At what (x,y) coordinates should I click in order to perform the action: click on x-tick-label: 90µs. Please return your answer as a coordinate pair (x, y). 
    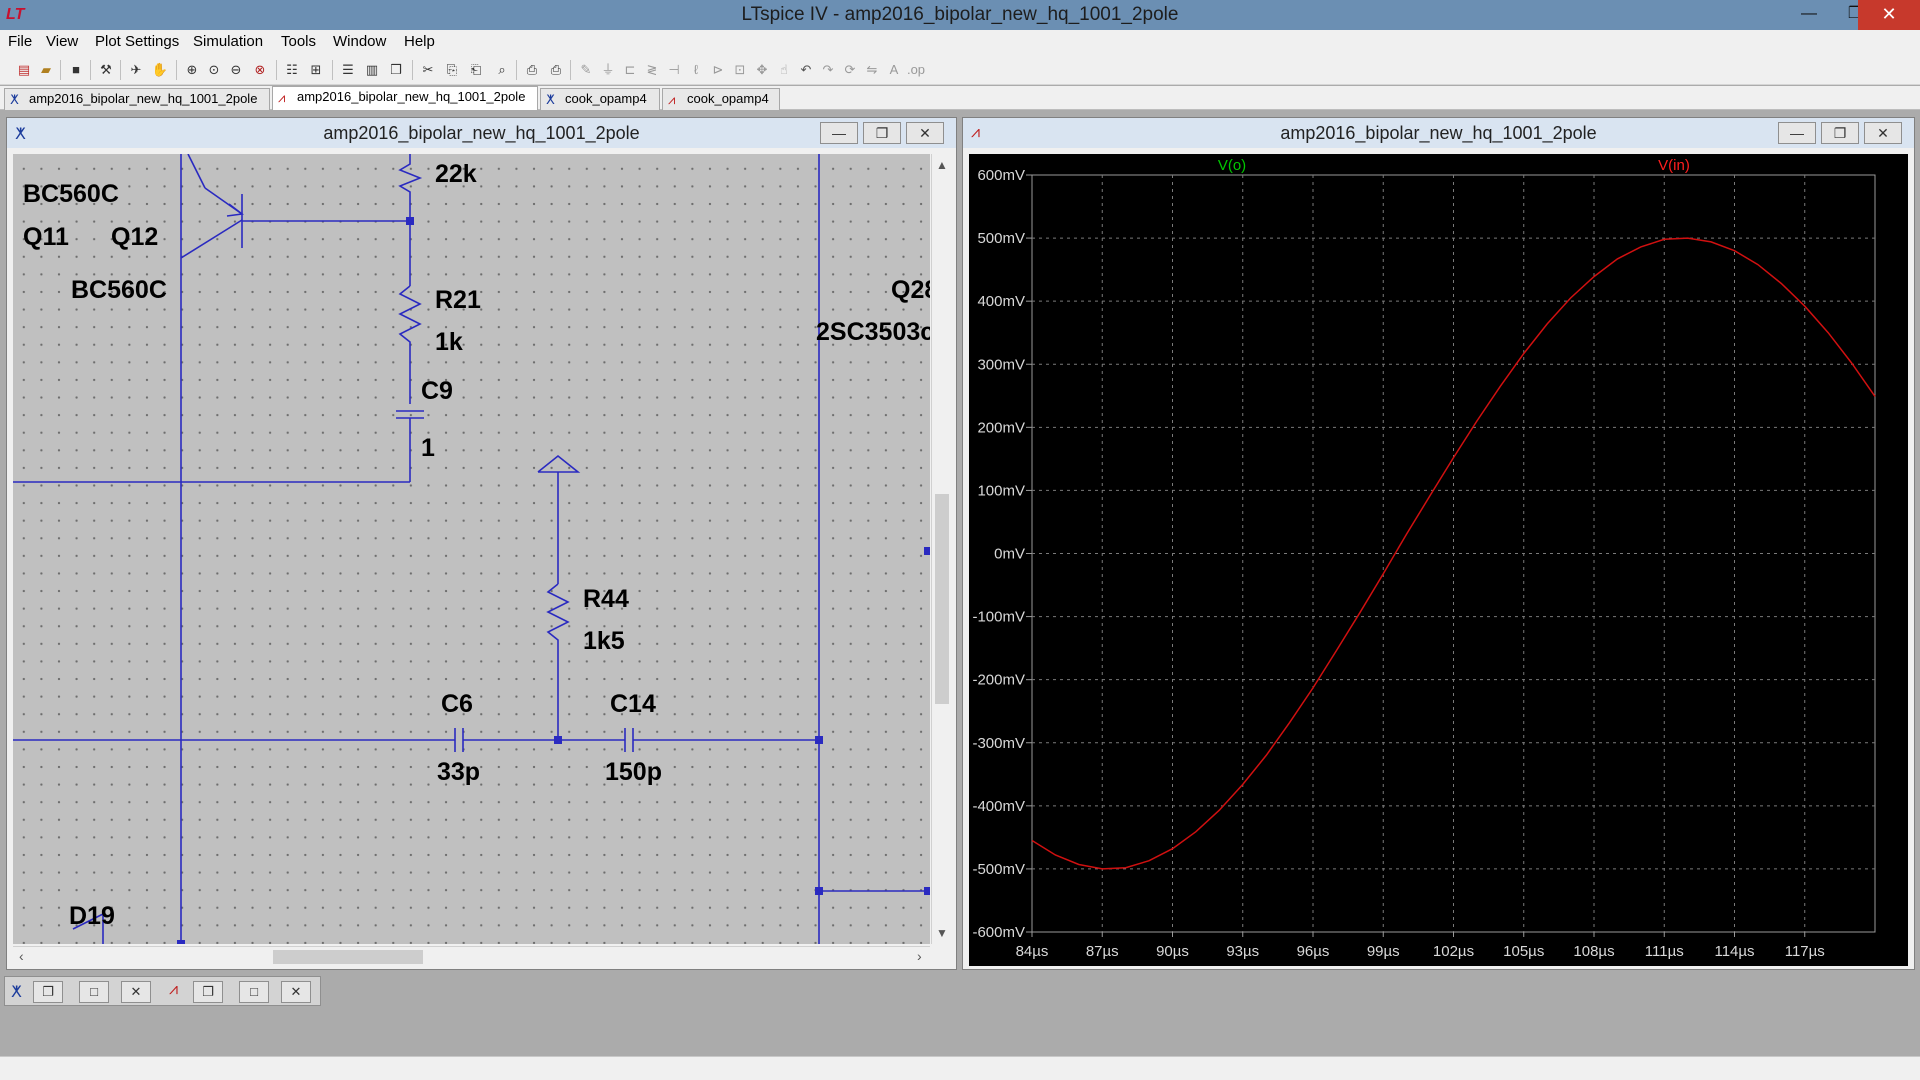
    Looking at the image, I should click on (1172, 951).